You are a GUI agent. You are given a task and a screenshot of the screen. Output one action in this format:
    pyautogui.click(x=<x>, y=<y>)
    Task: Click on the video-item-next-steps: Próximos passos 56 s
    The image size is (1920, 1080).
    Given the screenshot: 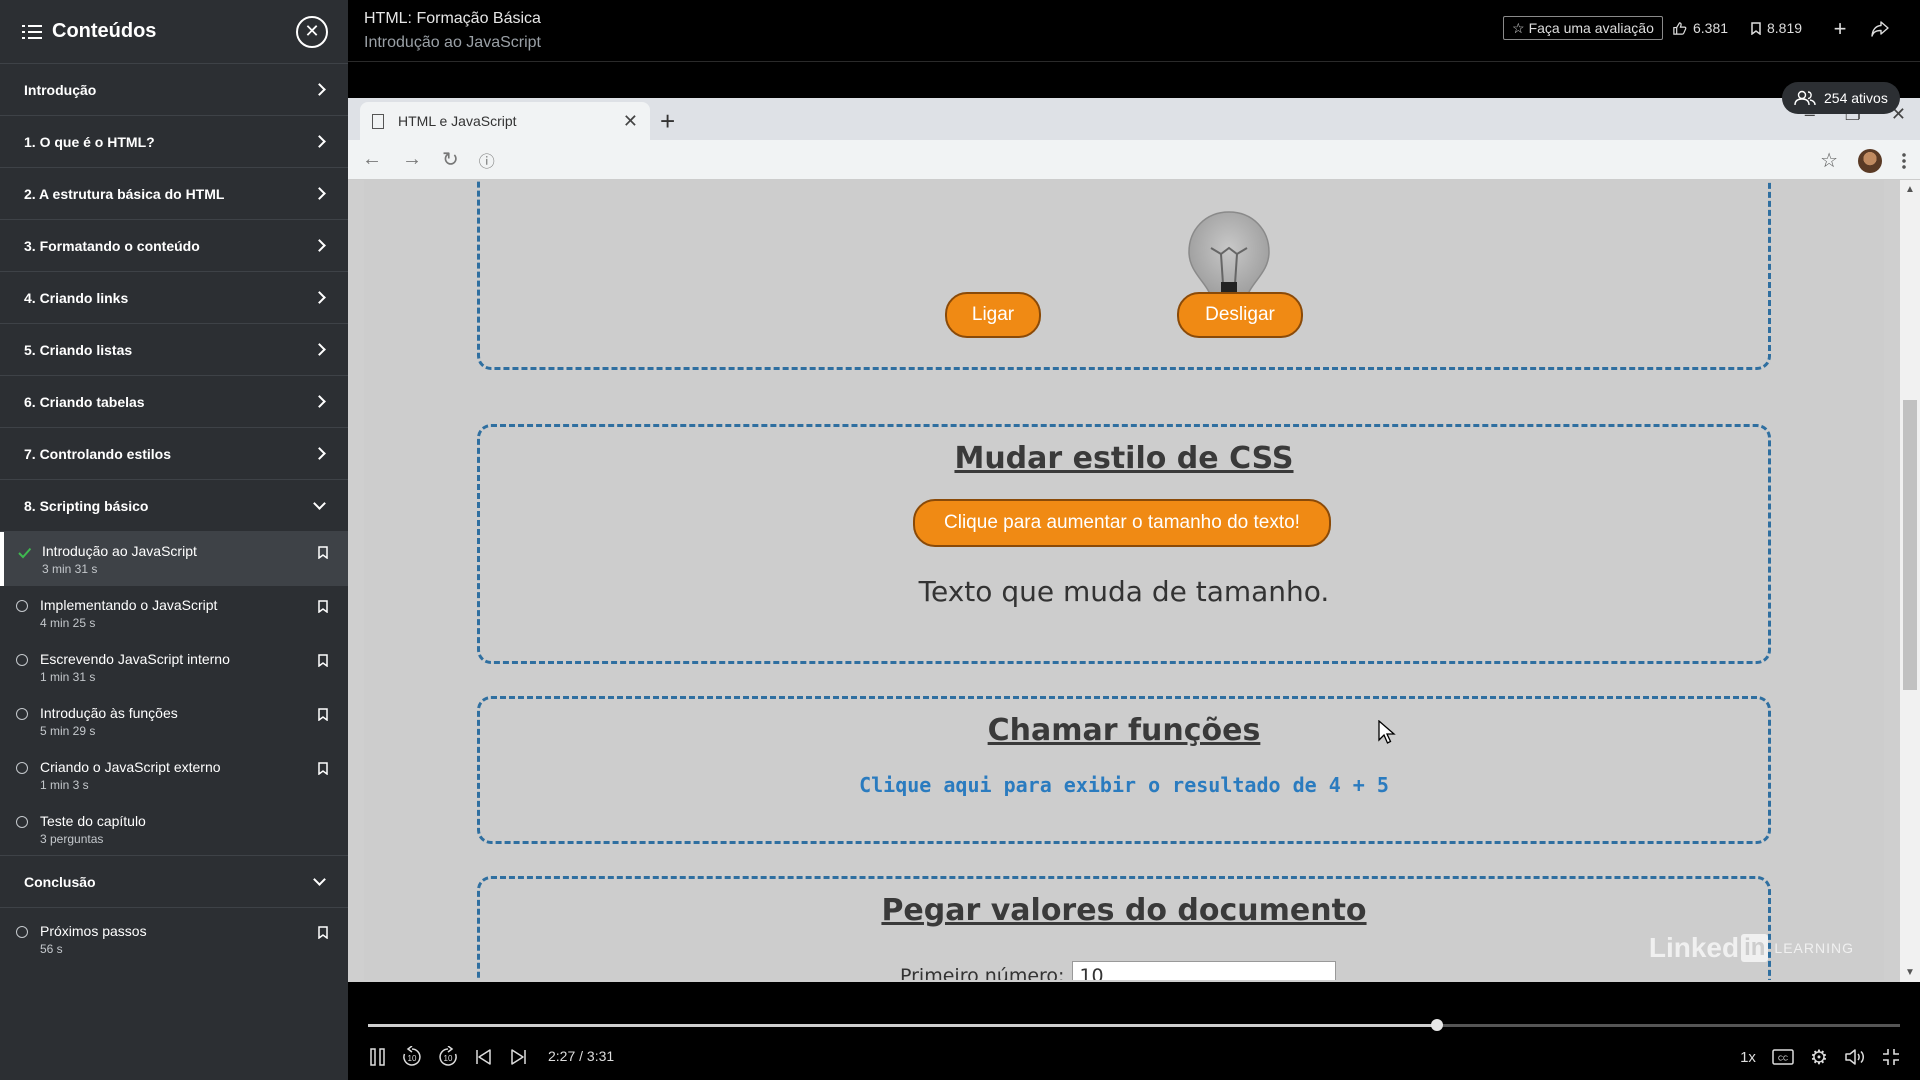 What is the action you would take?
    pyautogui.click(x=174, y=939)
    